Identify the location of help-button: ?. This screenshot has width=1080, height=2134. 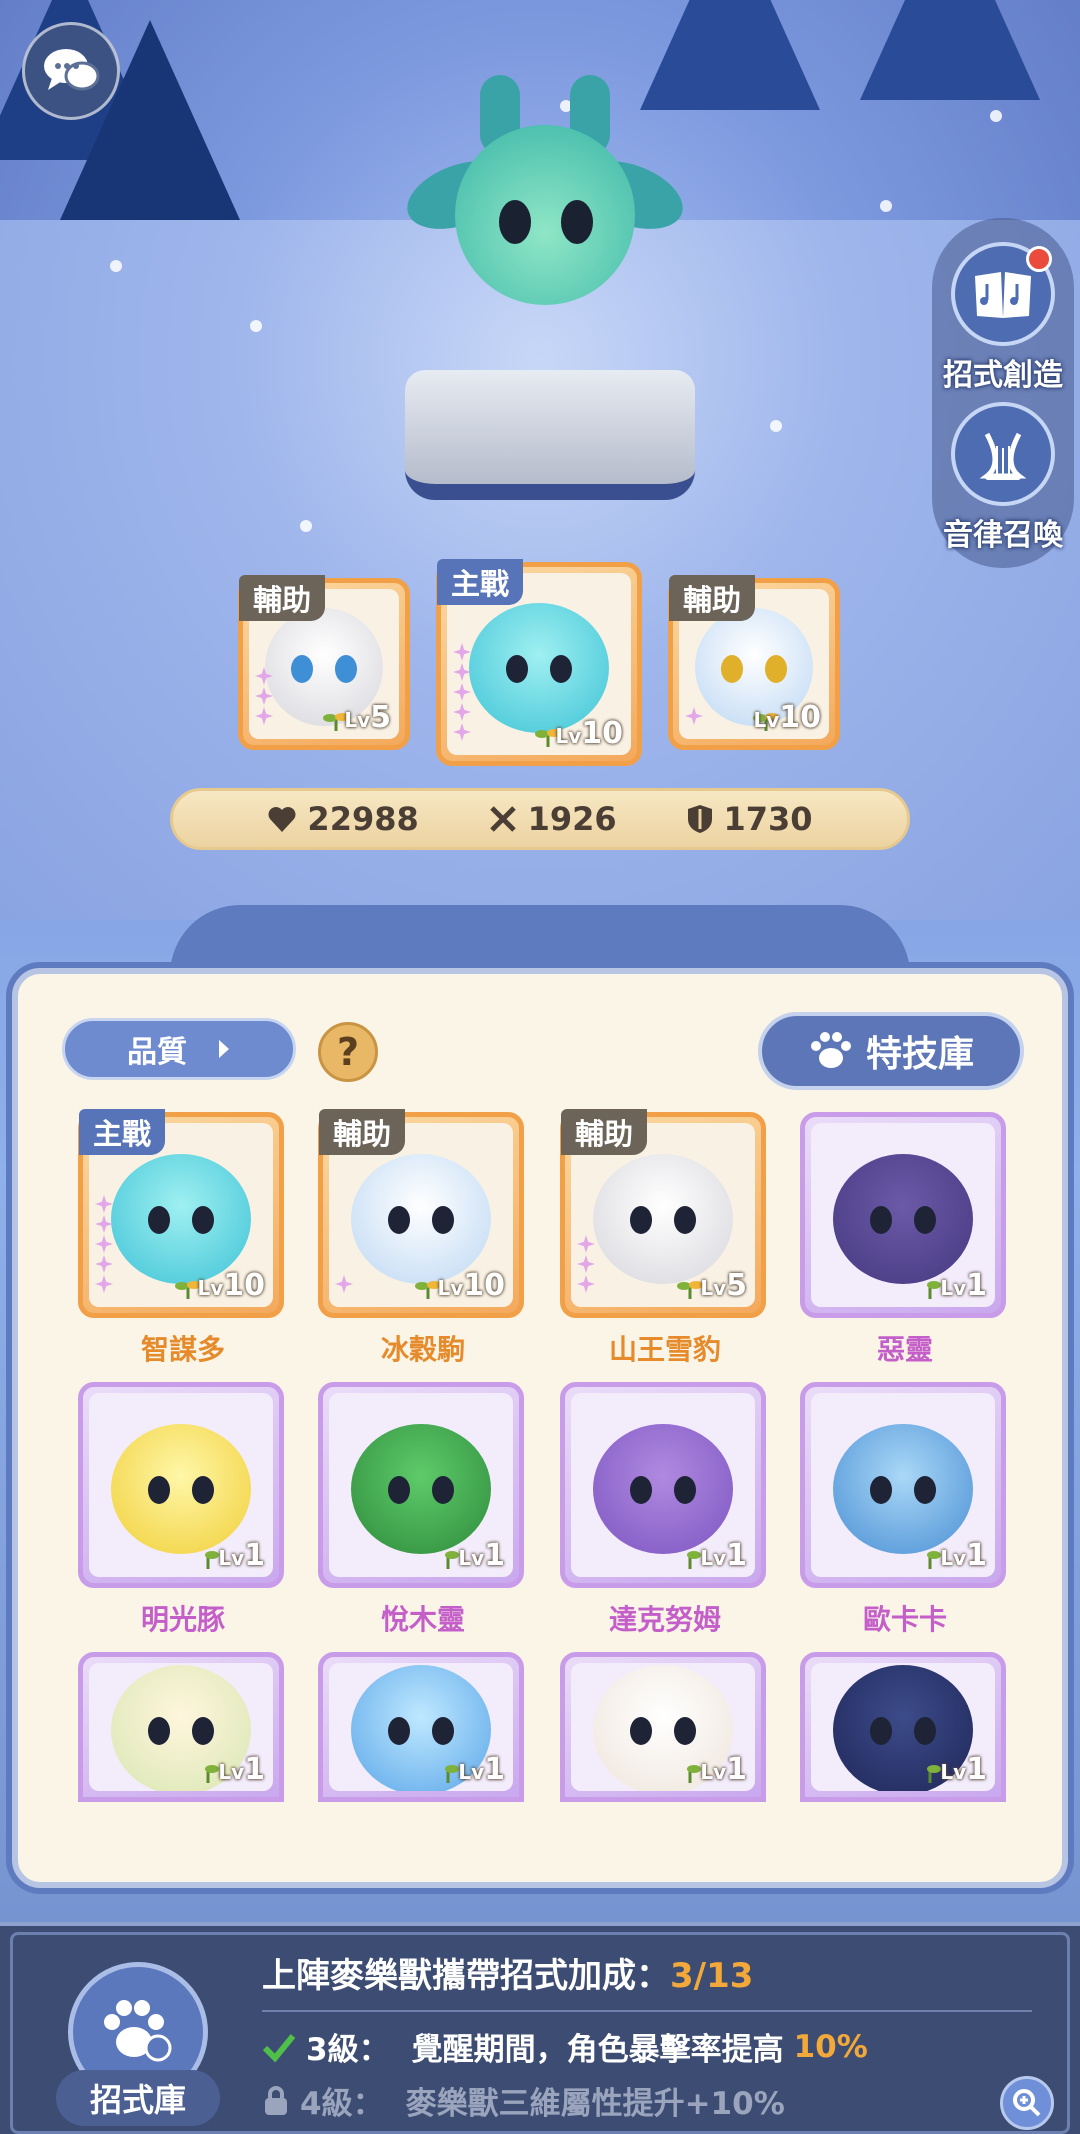
(348, 1052).